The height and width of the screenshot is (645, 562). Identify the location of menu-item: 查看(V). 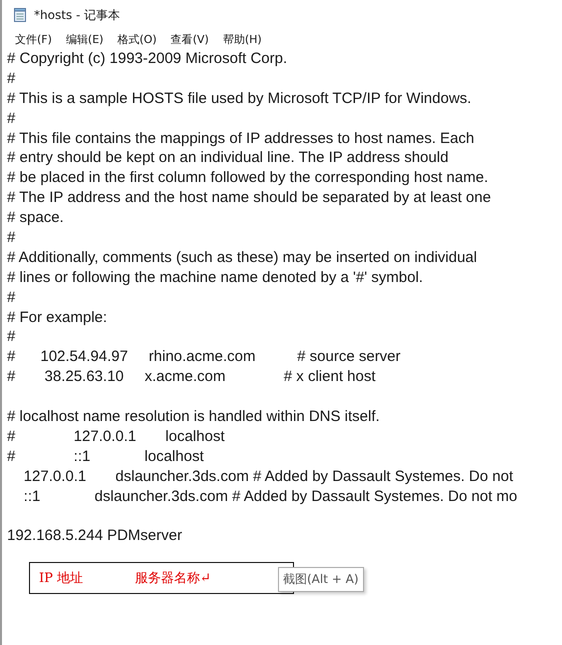
(190, 39).